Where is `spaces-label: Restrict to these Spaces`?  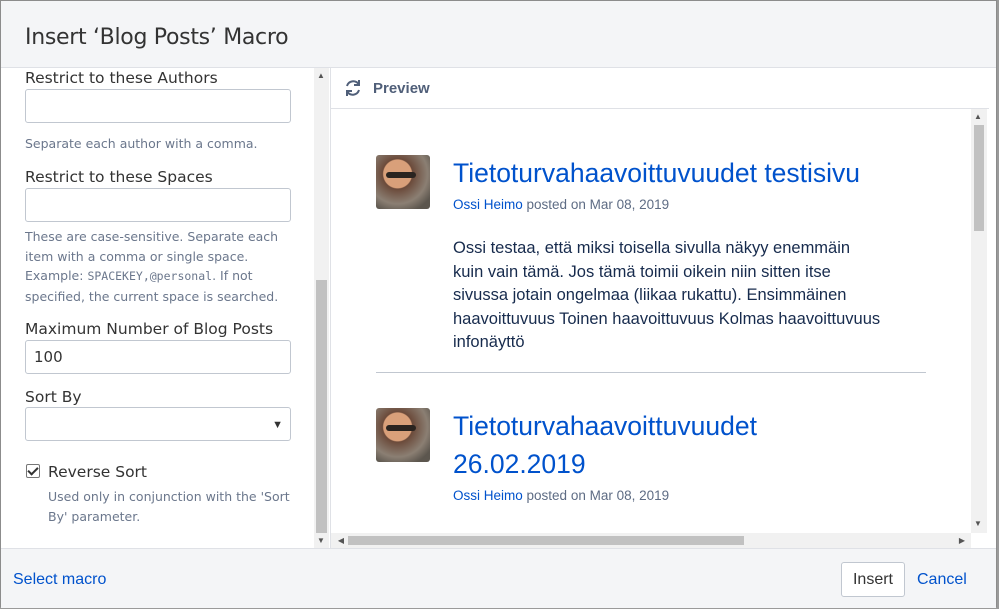
spaces-label: Restrict to these Spaces is located at coordinates (119, 177).